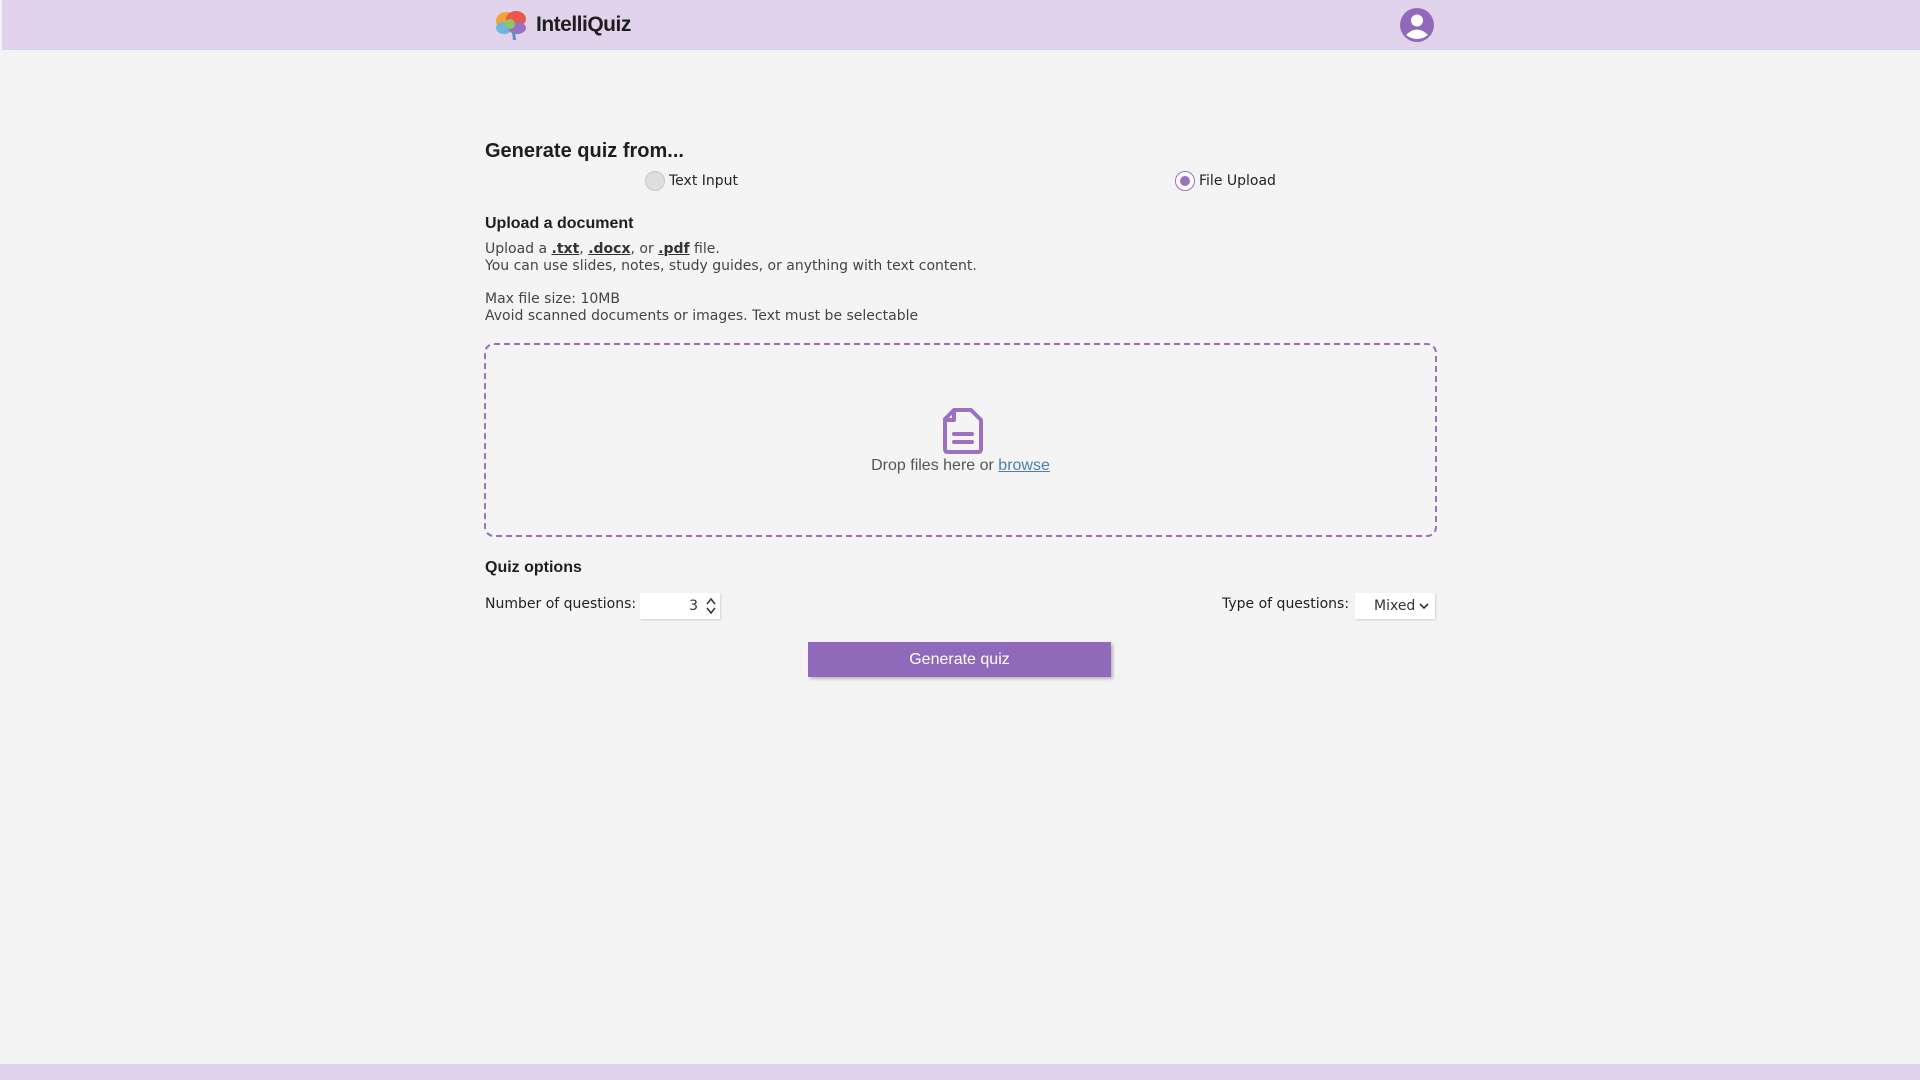 This screenshot has height=1080, width=1920. I want to click on app-name: IntelliQuiz, so click(583, 24).